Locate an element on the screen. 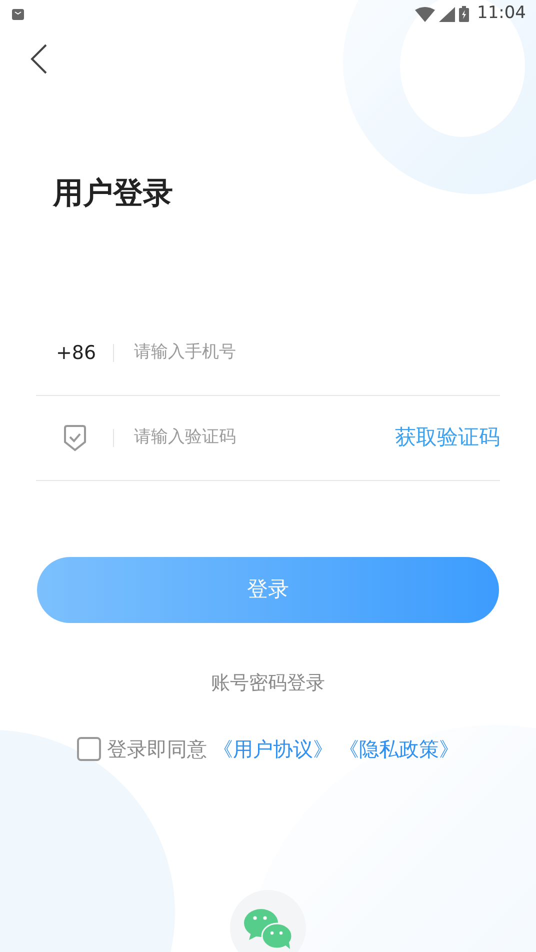  notification-icon is located at coordinates (18, 14).